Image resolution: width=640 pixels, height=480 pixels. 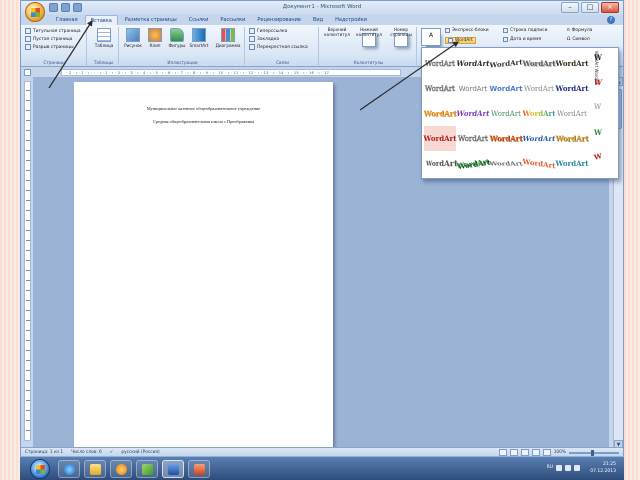 I want to click on formula-button: π Формула, so click(x=579, y=30).